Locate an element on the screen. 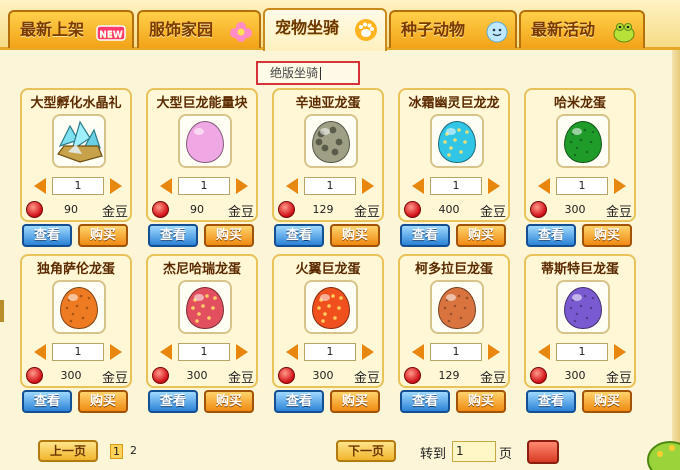 This screenshot has height=470, width=680. item-card: 冰霜幽灵巨龙龙 1 400 金豆 is located at coordinates (454, 155).